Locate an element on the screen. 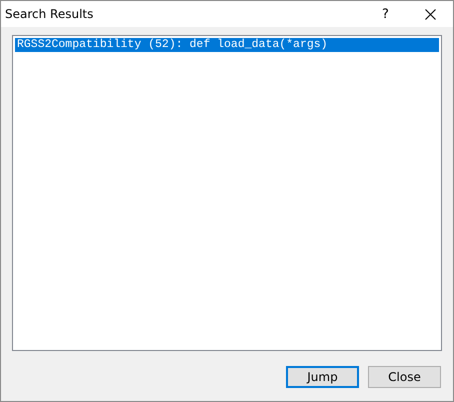 This screenshot has height=402, width=454. dialog-button: Close is located at coordinates (404, 377).